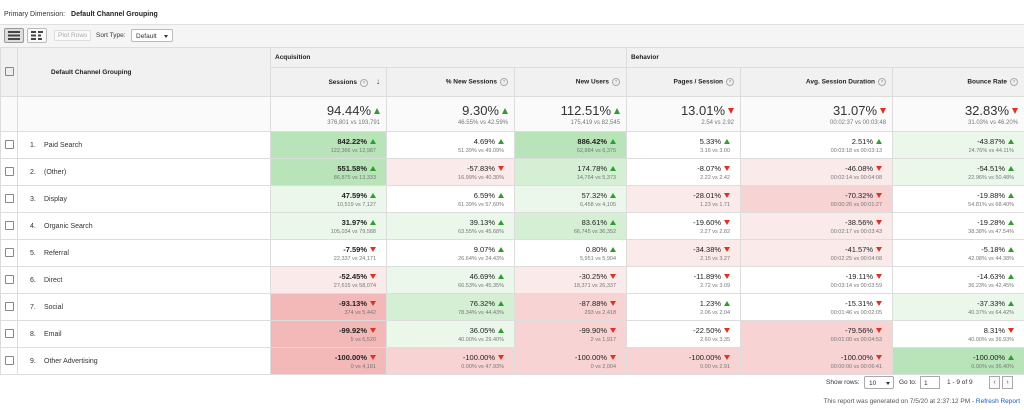 This screenshot has width=1024, height=410. I want to click on metric-cell-sessions: 31.97% 105,034 vs 79,588, so click(328, 226).